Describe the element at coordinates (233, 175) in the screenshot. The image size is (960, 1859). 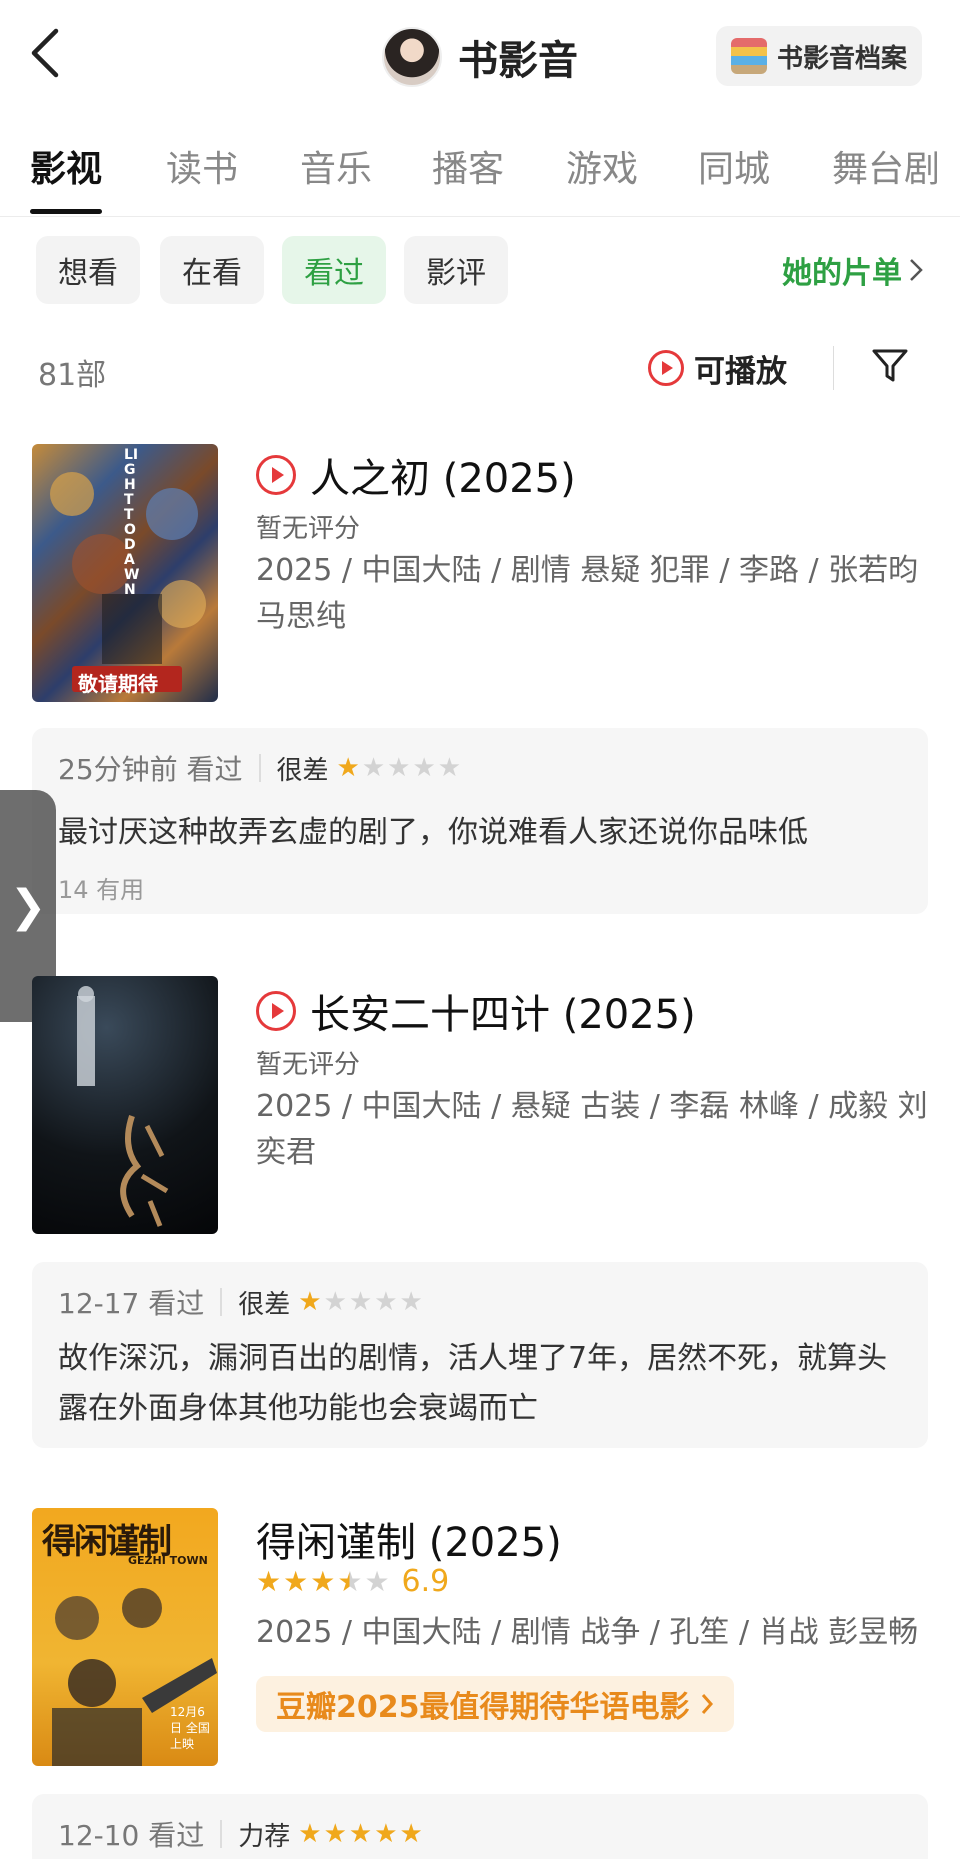
I see `tab-books: 读书` at that location.